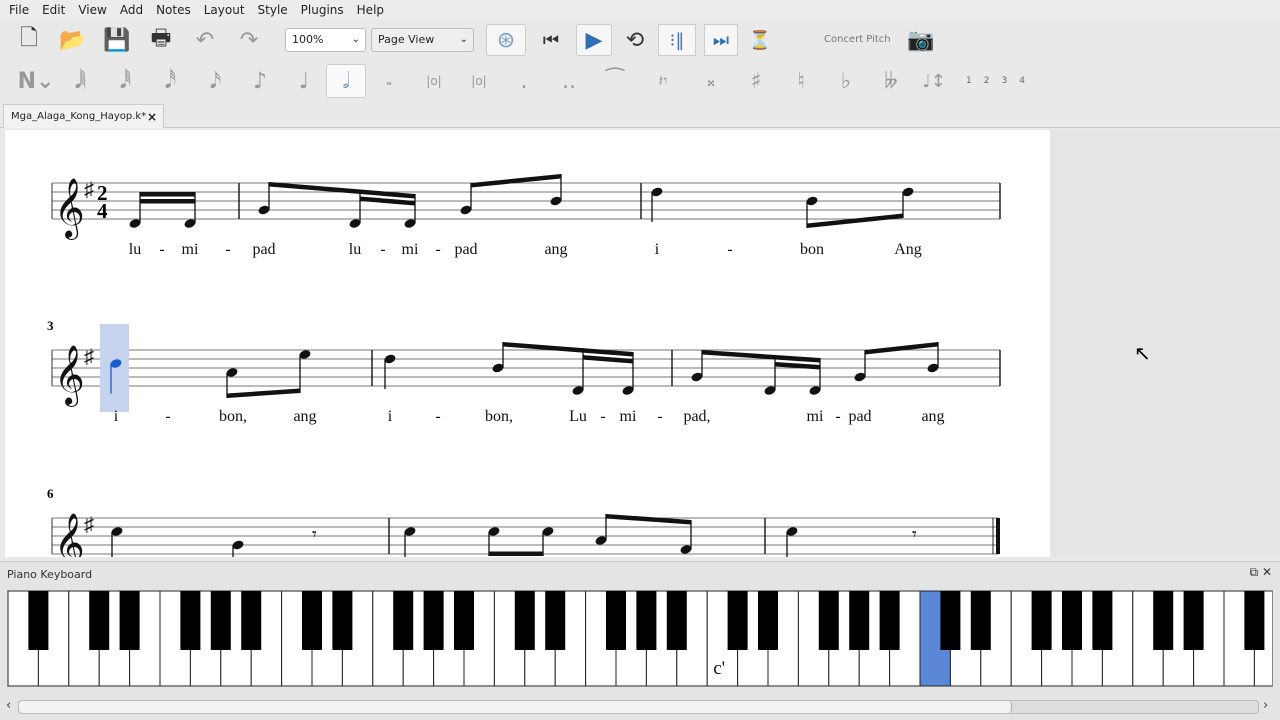  What do you see at coordinates (233, 416) in the screenshot?
I see `lyric-syllable: bon,` at bounding box center [233, 416].